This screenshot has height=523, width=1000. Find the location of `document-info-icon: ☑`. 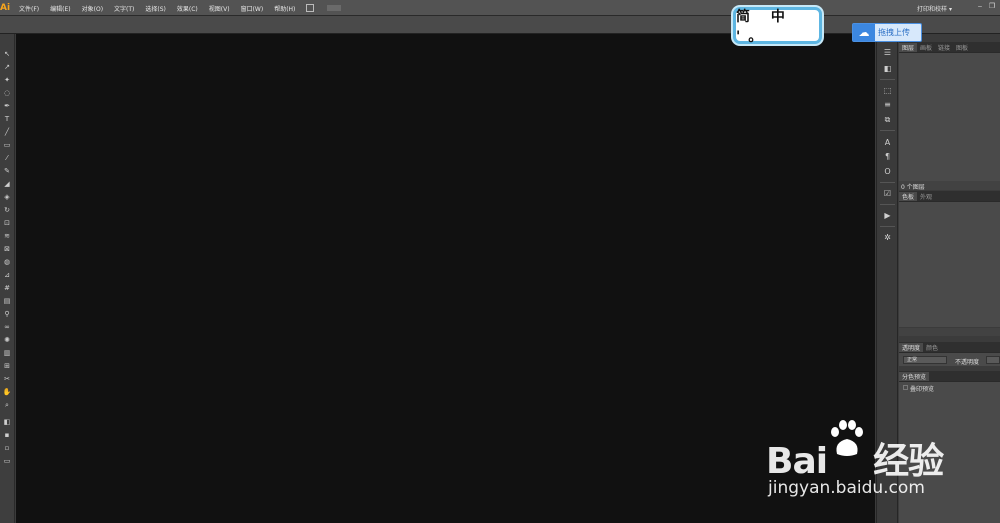

document-info-icon: ☑ is located at coordinates (887, 194).